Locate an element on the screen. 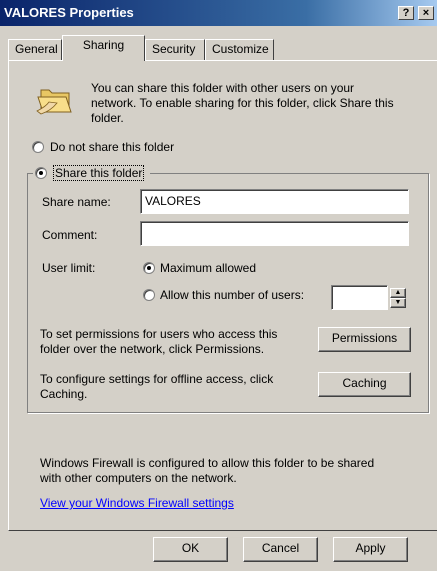  shared-folder-icon is located at coordinates (54, 102).